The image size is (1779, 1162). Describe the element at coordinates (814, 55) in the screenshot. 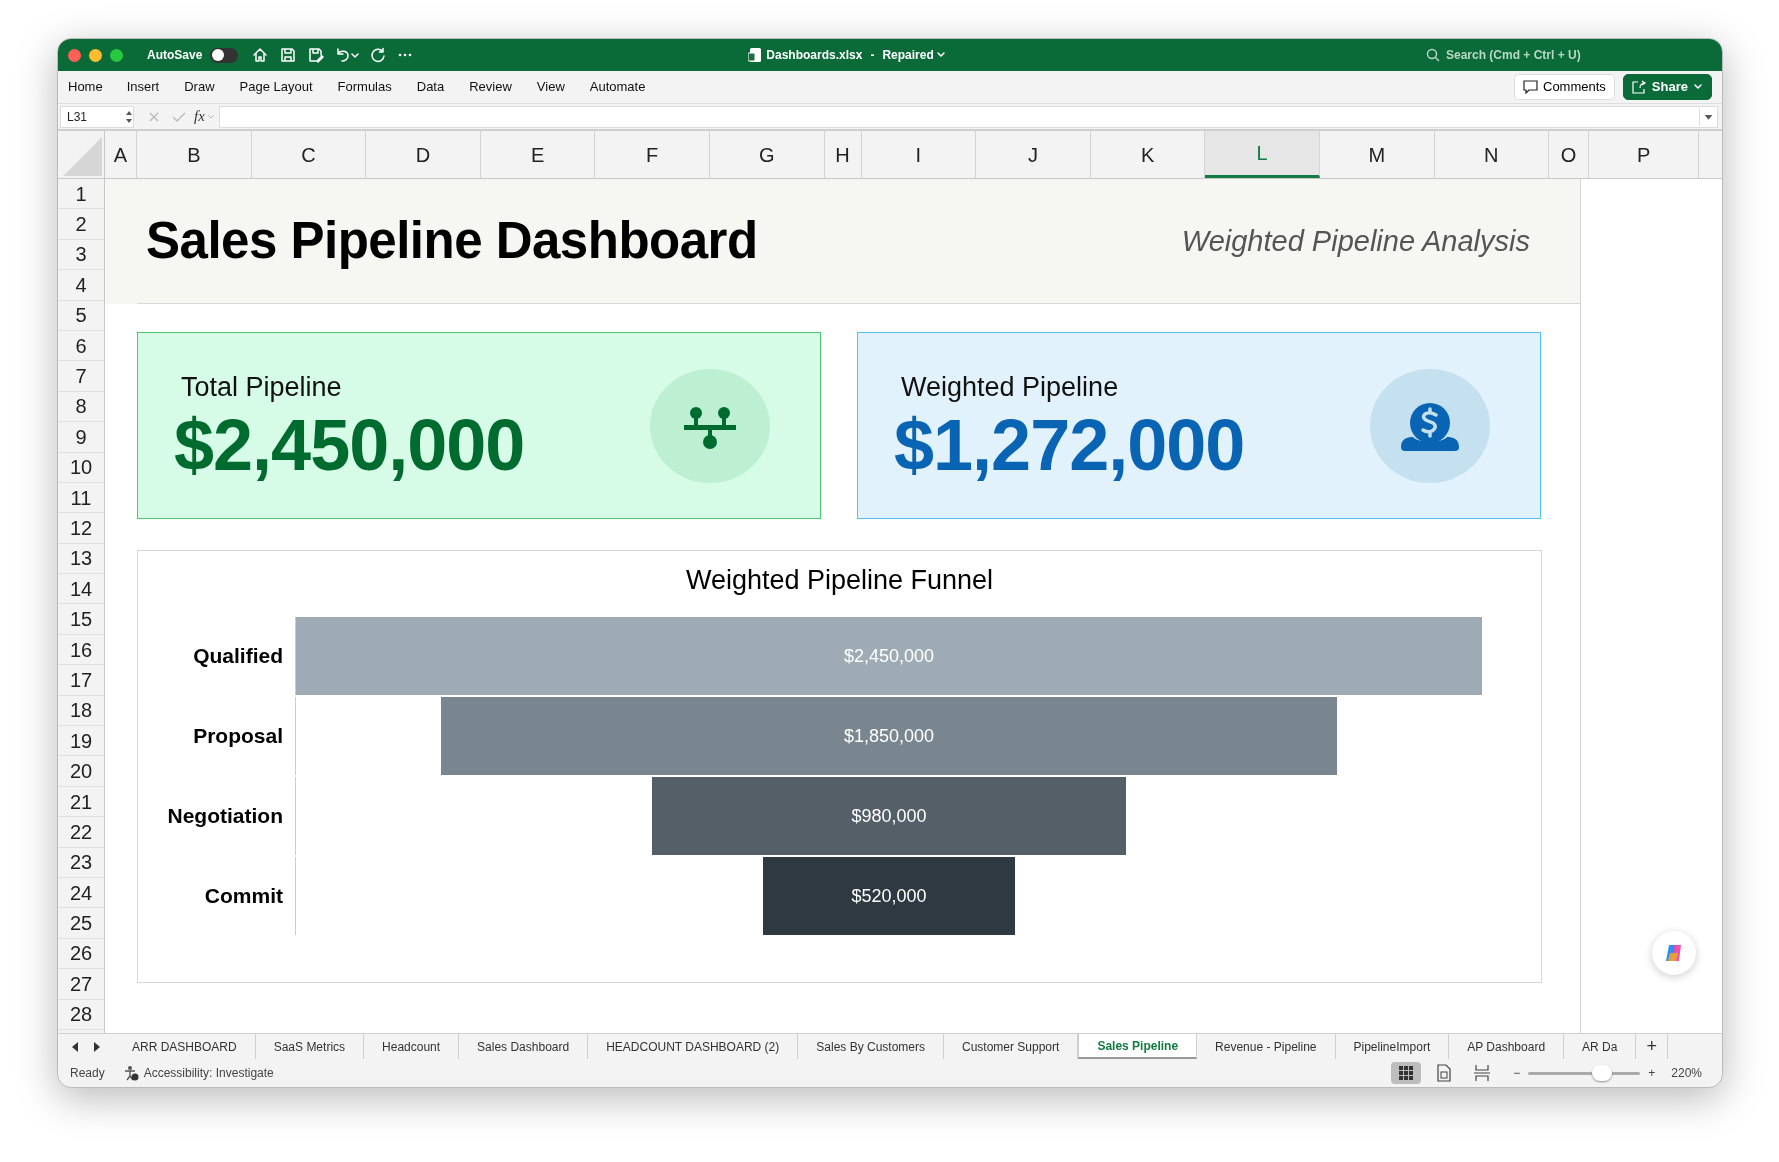

I see `window-title: Dashboards.xlsx` at that location.